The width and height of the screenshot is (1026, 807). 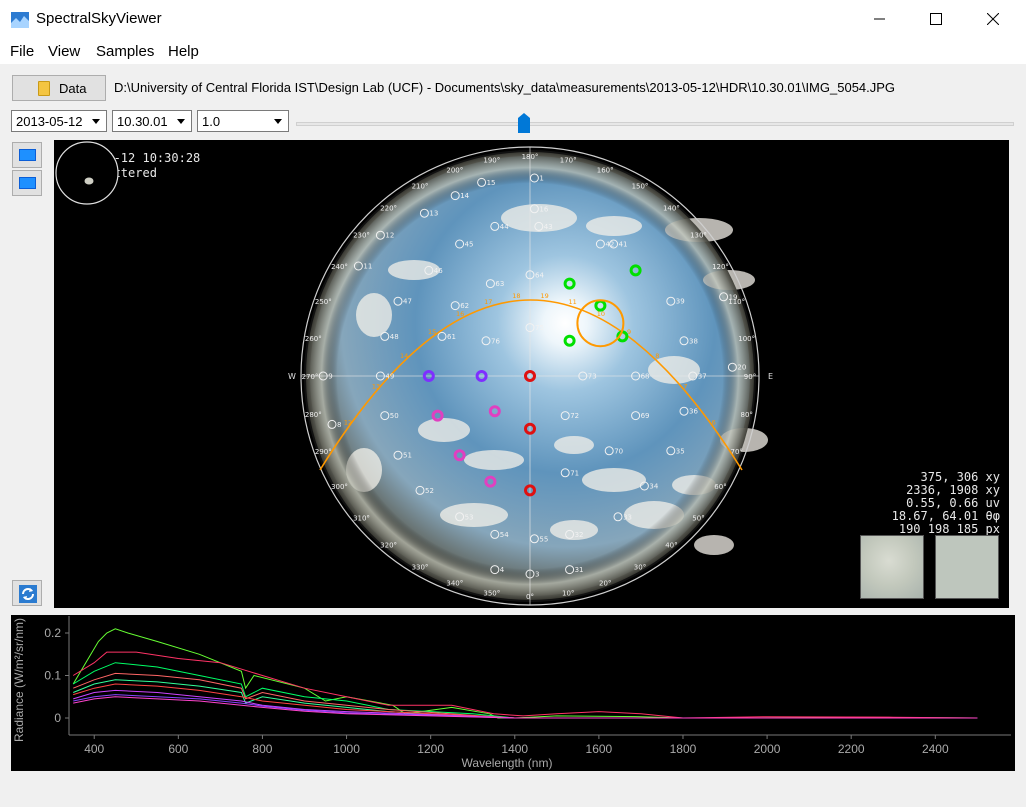 I want to click on azimuth-label: 120°, so click(x=720, y=267).